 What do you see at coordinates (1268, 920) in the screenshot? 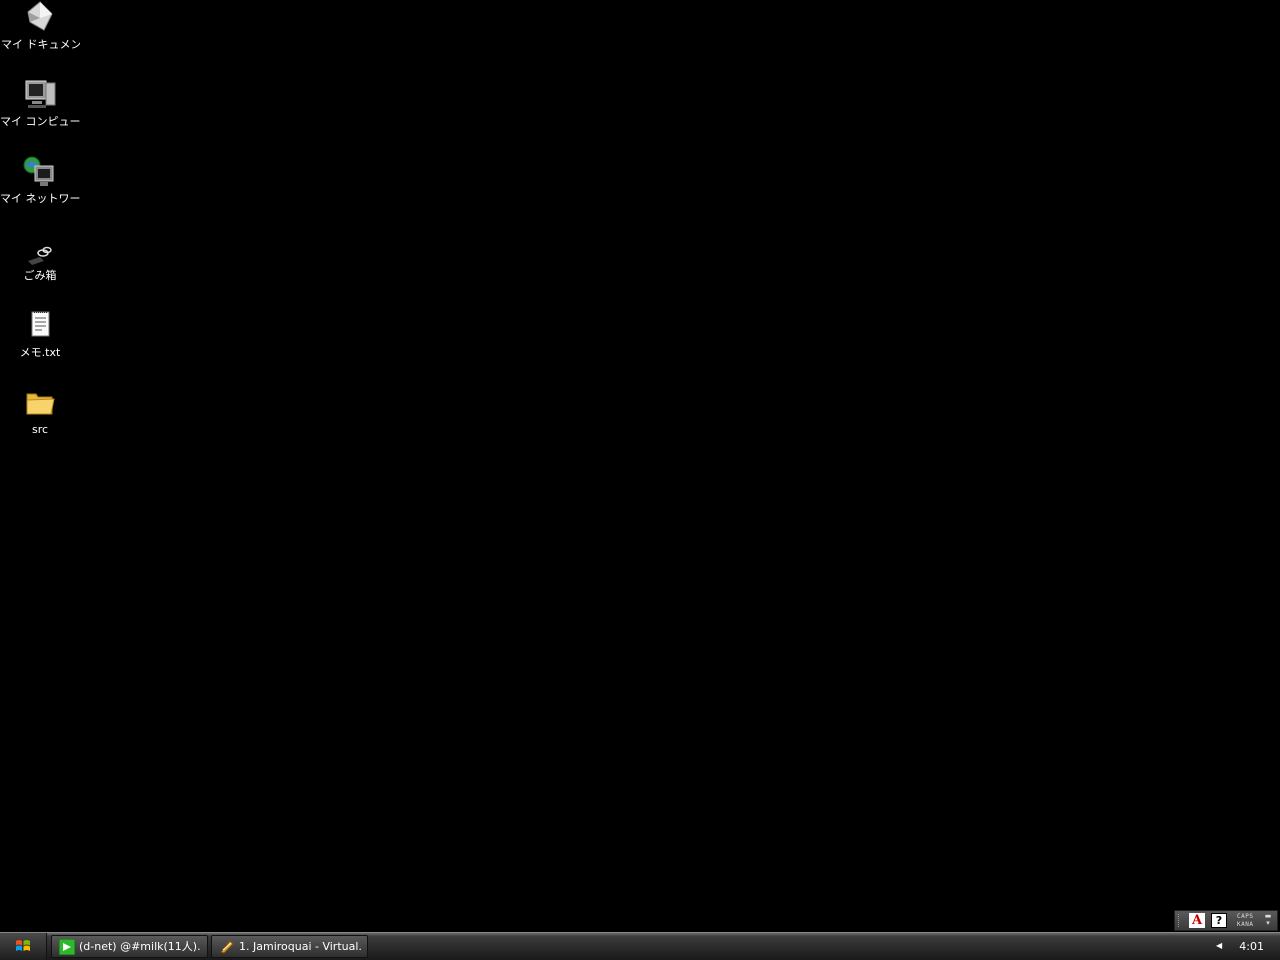
I see `language-bar-options-icon: ▬ ▾` at bounding box center [1268, 920].